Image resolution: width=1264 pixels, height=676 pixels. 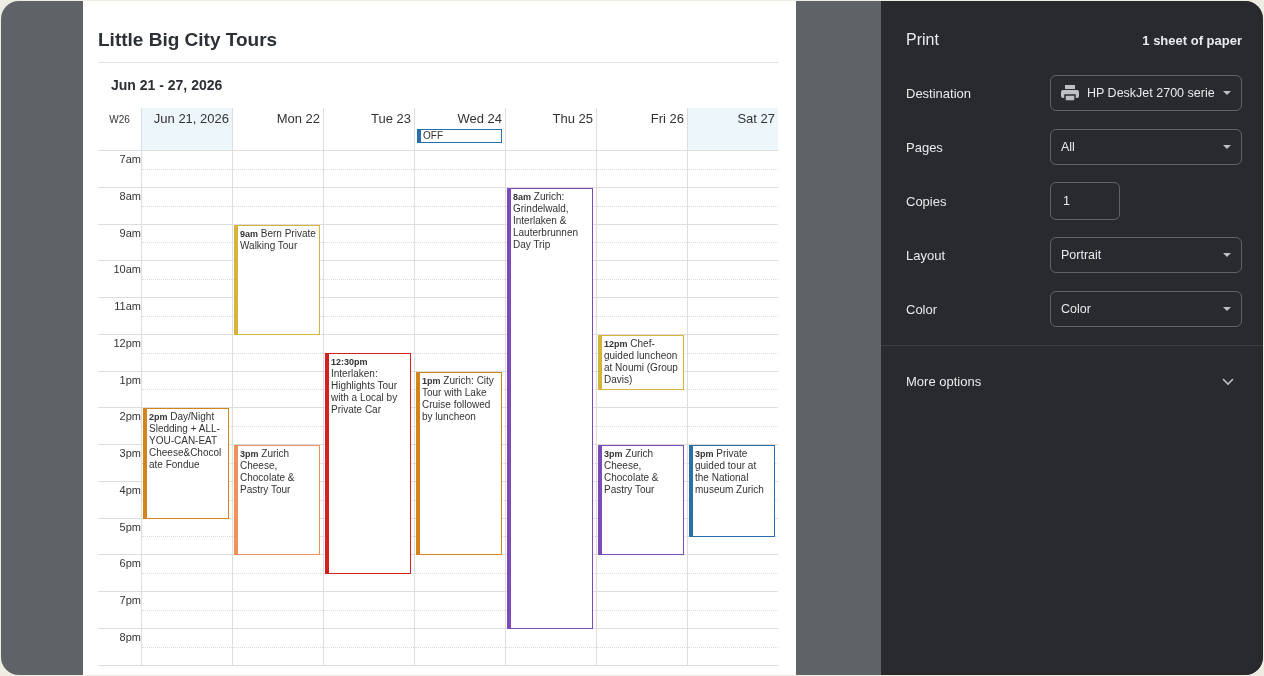 I want to click on setting-label: Copies, so click(x=927, y=201).